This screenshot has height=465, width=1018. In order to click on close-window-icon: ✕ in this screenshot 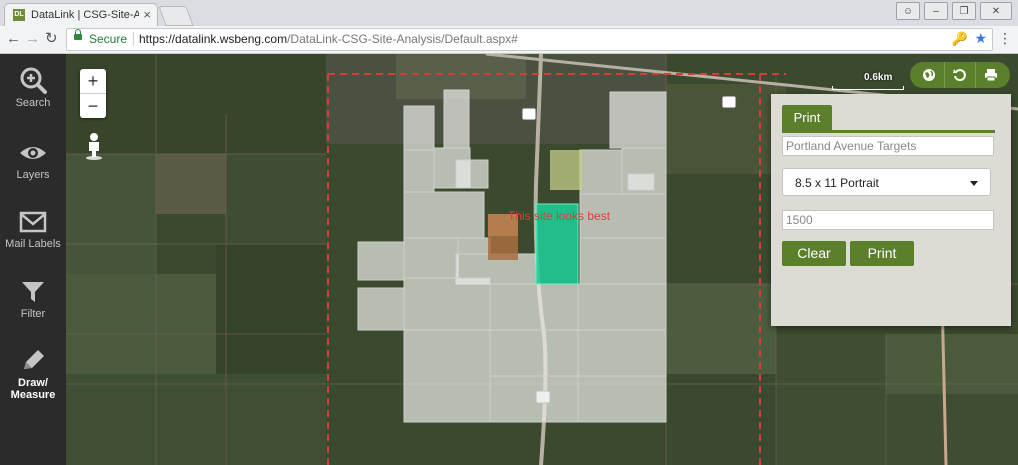, I will do `click(996, 11)`.